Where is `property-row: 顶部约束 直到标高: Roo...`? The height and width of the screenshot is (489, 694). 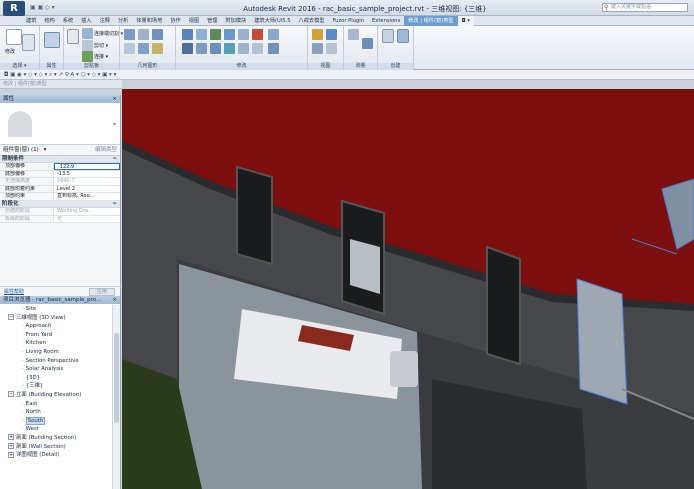 property-row: 顶部约束 直到标高: Roo... is located at coordinates (60, 197).